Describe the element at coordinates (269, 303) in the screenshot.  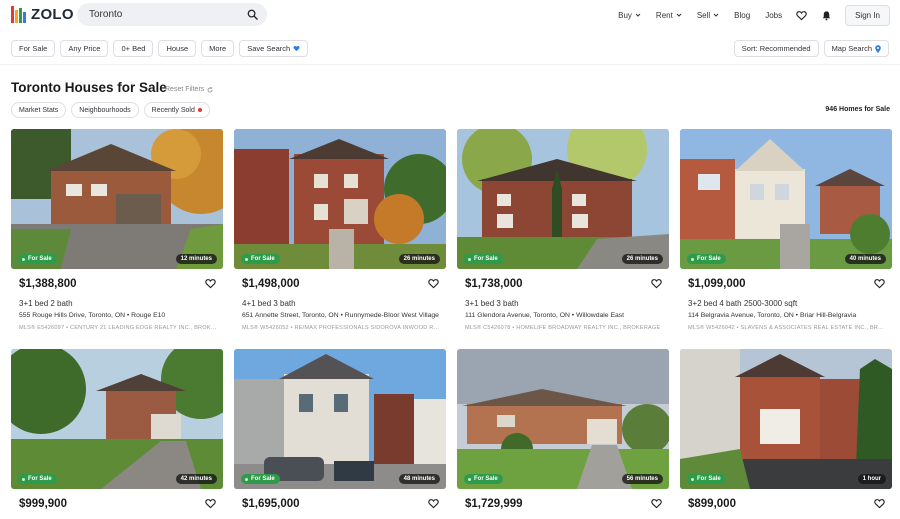
I see `listing-beds-baths: 4+1 bed 3 bath` at that location.